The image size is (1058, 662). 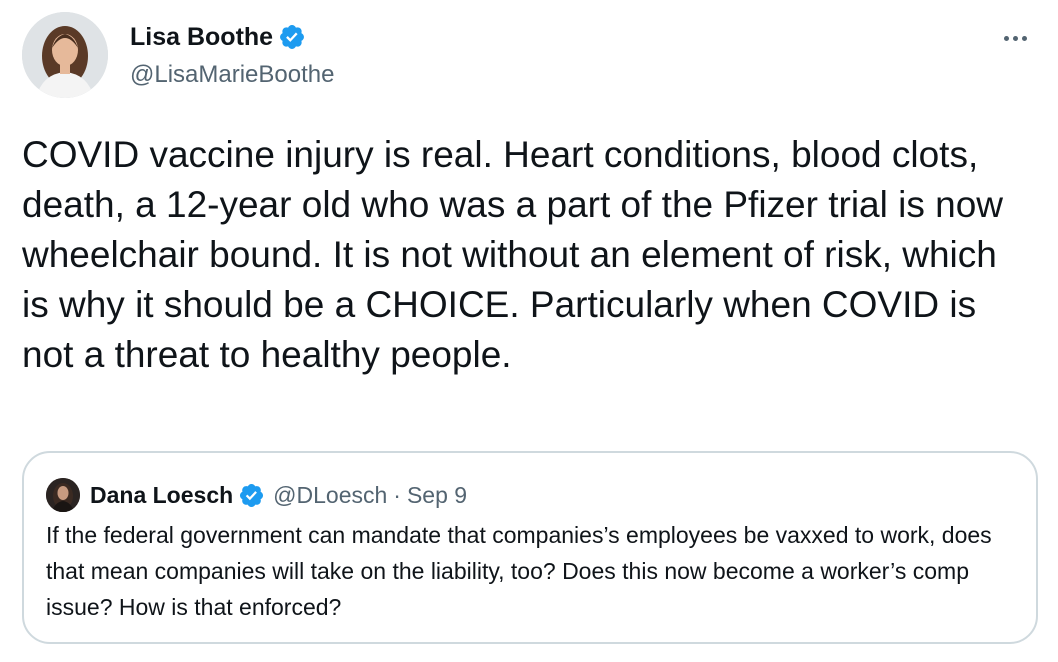 I want to click on quoted-author-handle: @DLoesch, so click(x=330, y=495).